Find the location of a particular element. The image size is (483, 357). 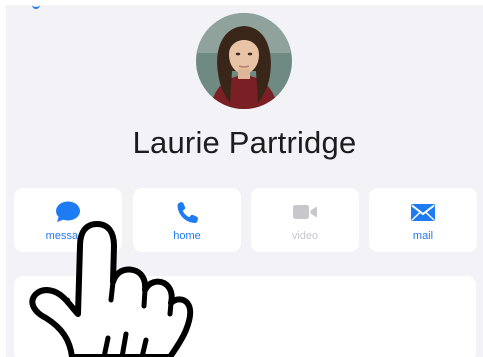

avatar-photo is located at coordinates (244, 61).